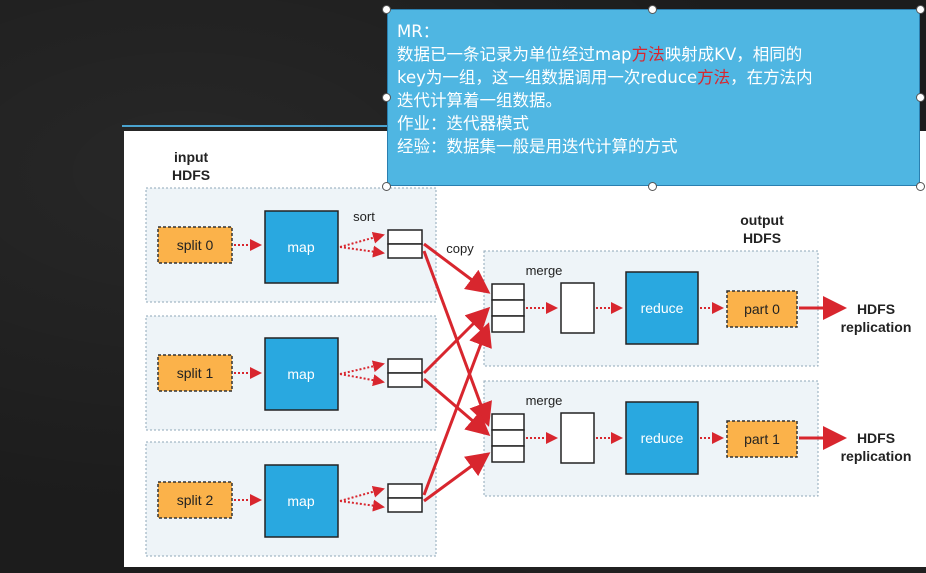 The image size is (926, 573). Describe the element at coordinates (920, 186) in the screenshot. I see `resize-handle-bottom-right` at that location.